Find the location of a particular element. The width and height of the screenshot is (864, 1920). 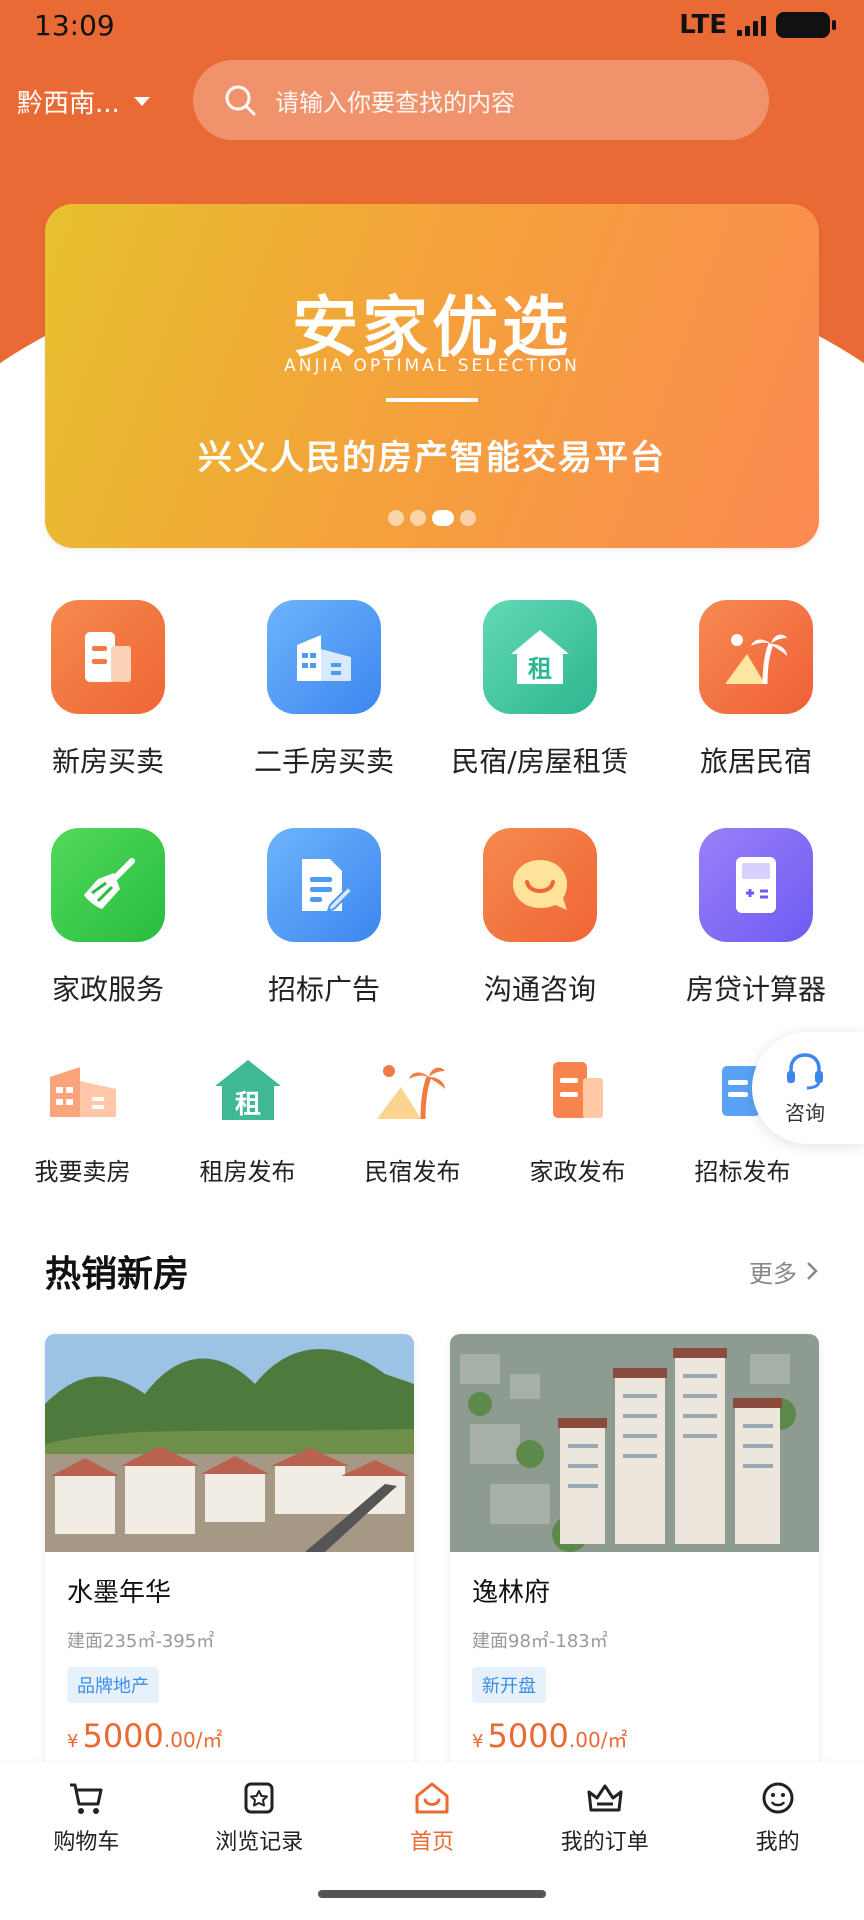

service-travel-stay: 旅居民宿 is located at coordinates (756, 690).